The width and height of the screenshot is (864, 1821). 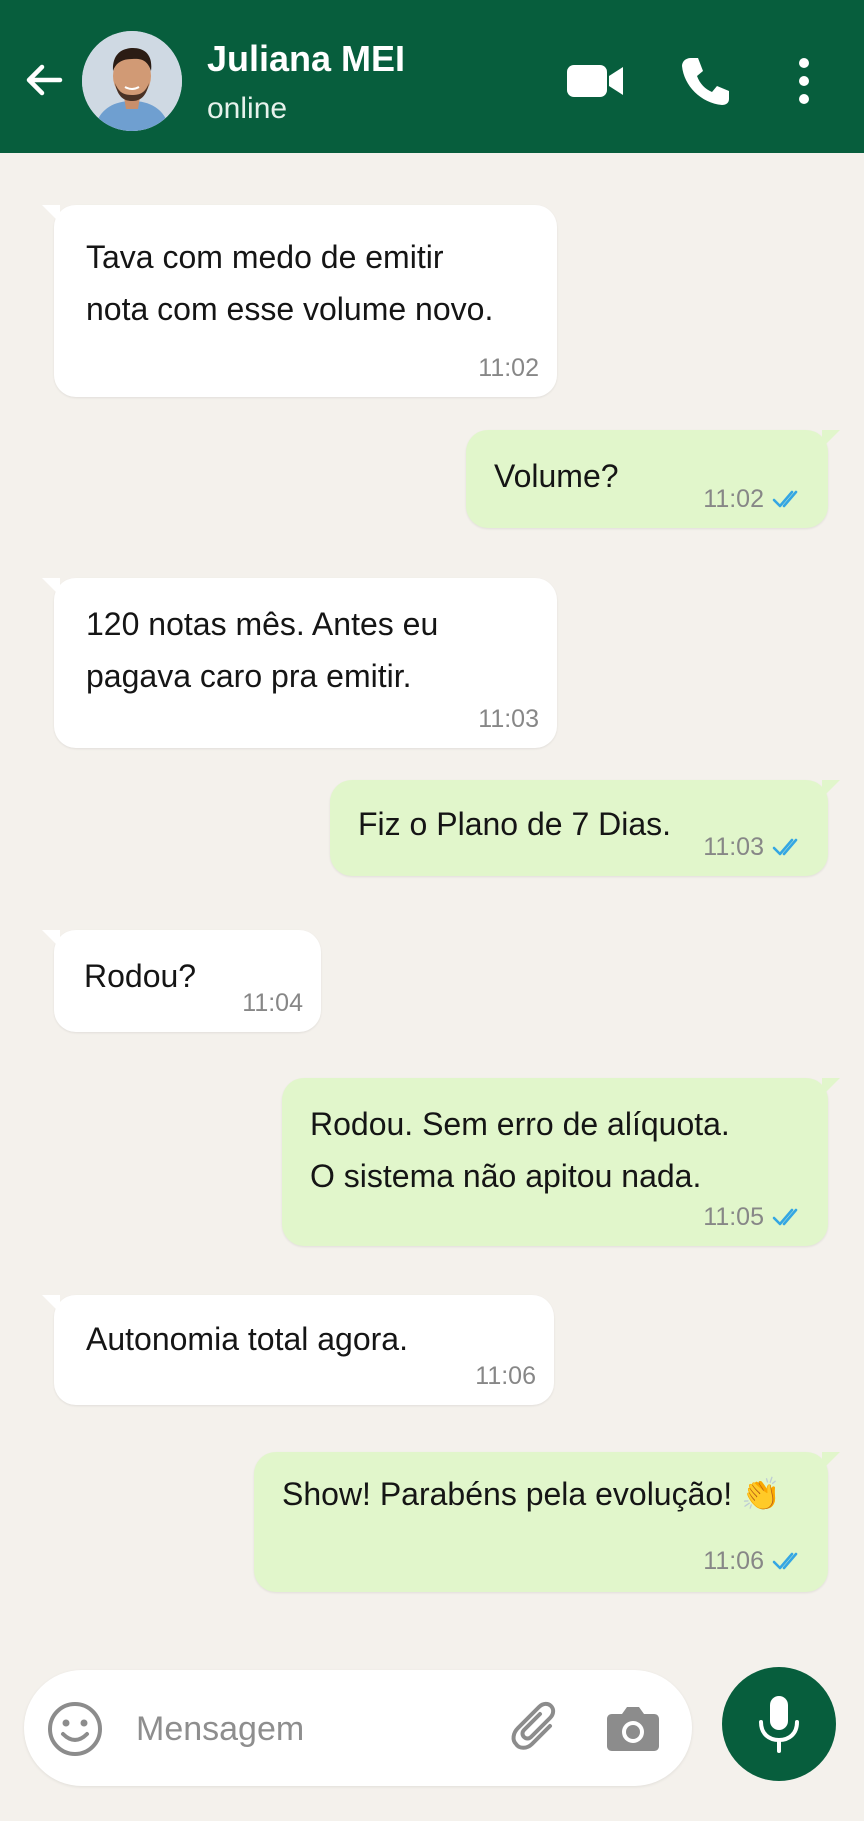 What do you see at coordinates (804, 81) in the screenshot?
I see `more-options-icon` at bounding box center [804, 81].